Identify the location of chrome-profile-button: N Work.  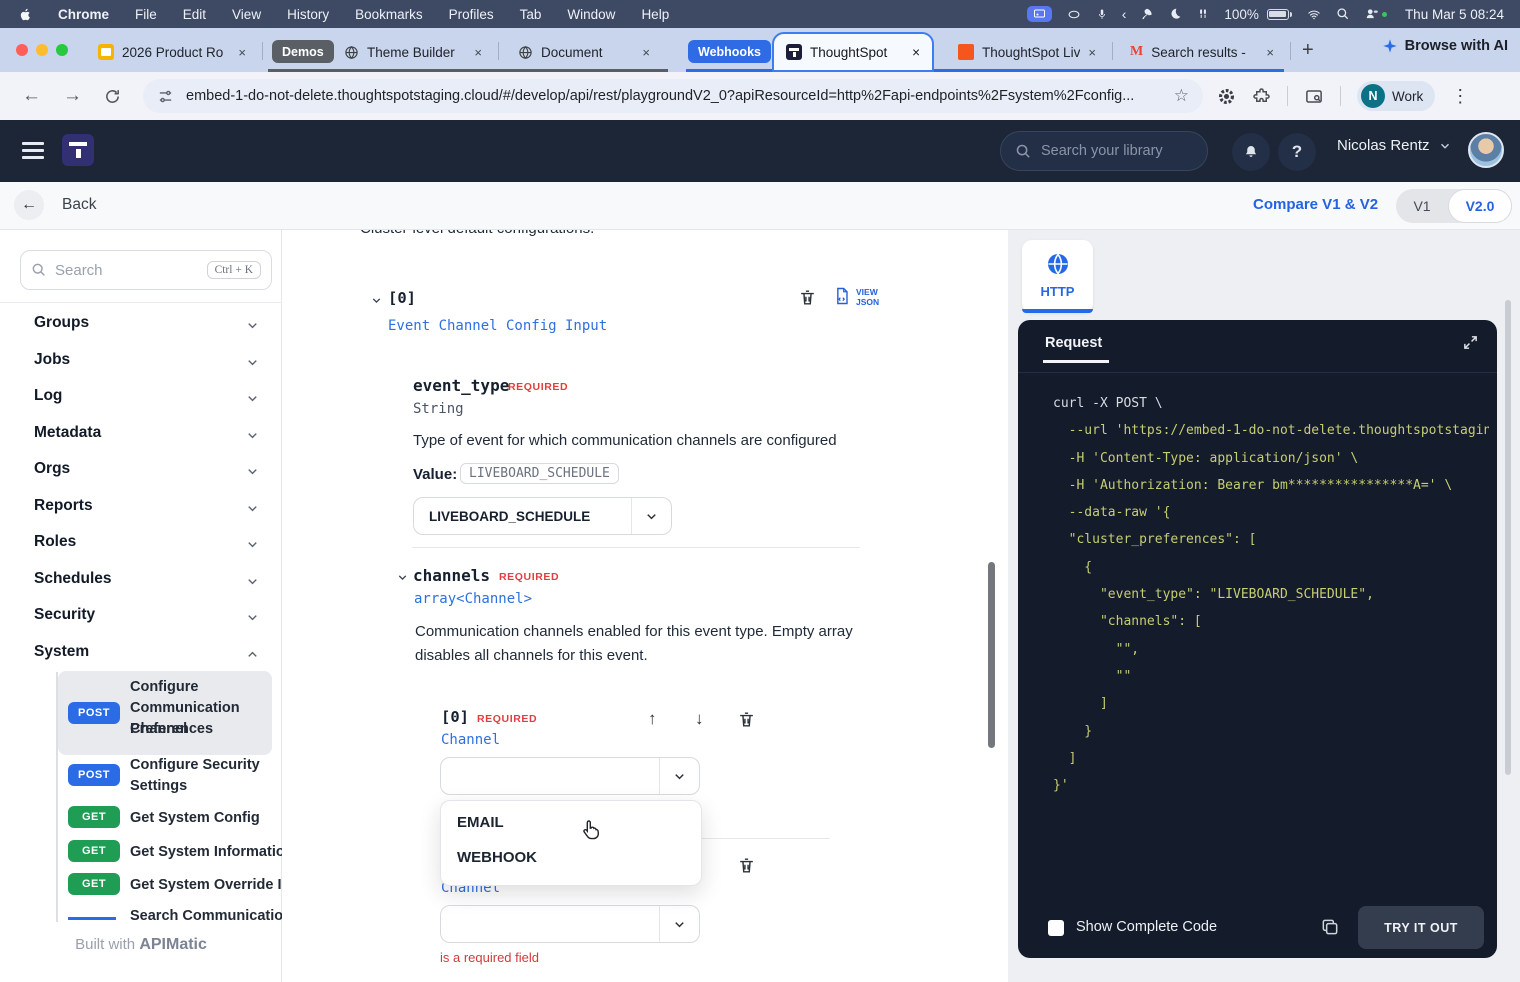
(1396, 96).